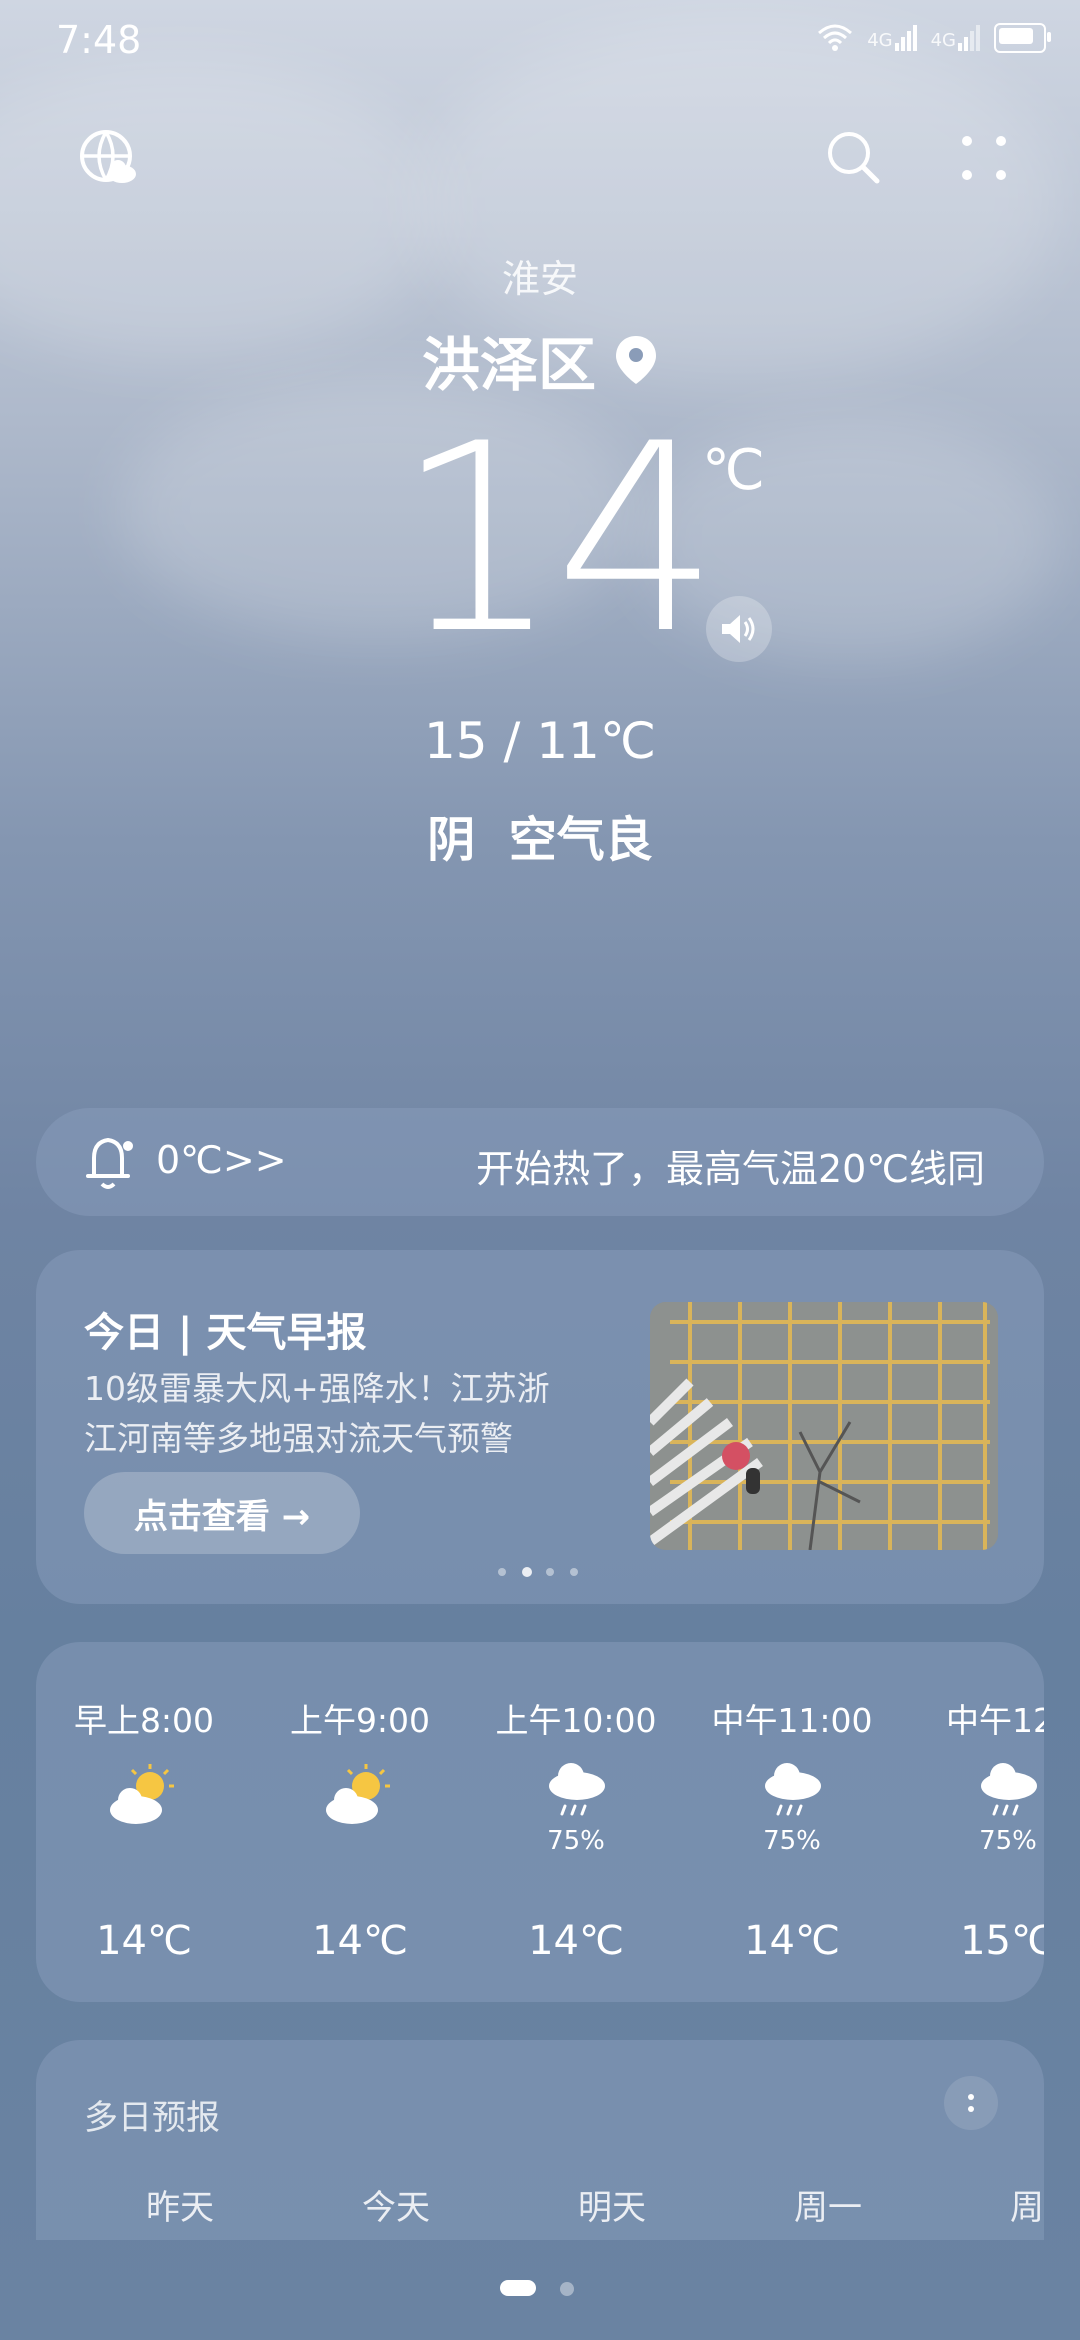  Describe the element at coordinates (731, 1169) in the screenshot. I see `alert-marquee: 开始热了，最高气温20℃线同` at that location.